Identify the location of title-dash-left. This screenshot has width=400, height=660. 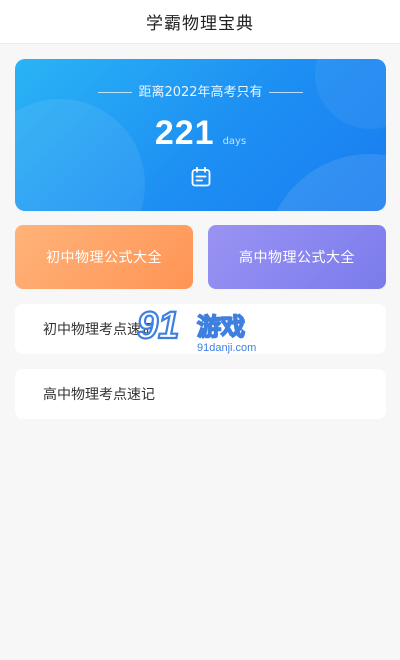
(115, 92).